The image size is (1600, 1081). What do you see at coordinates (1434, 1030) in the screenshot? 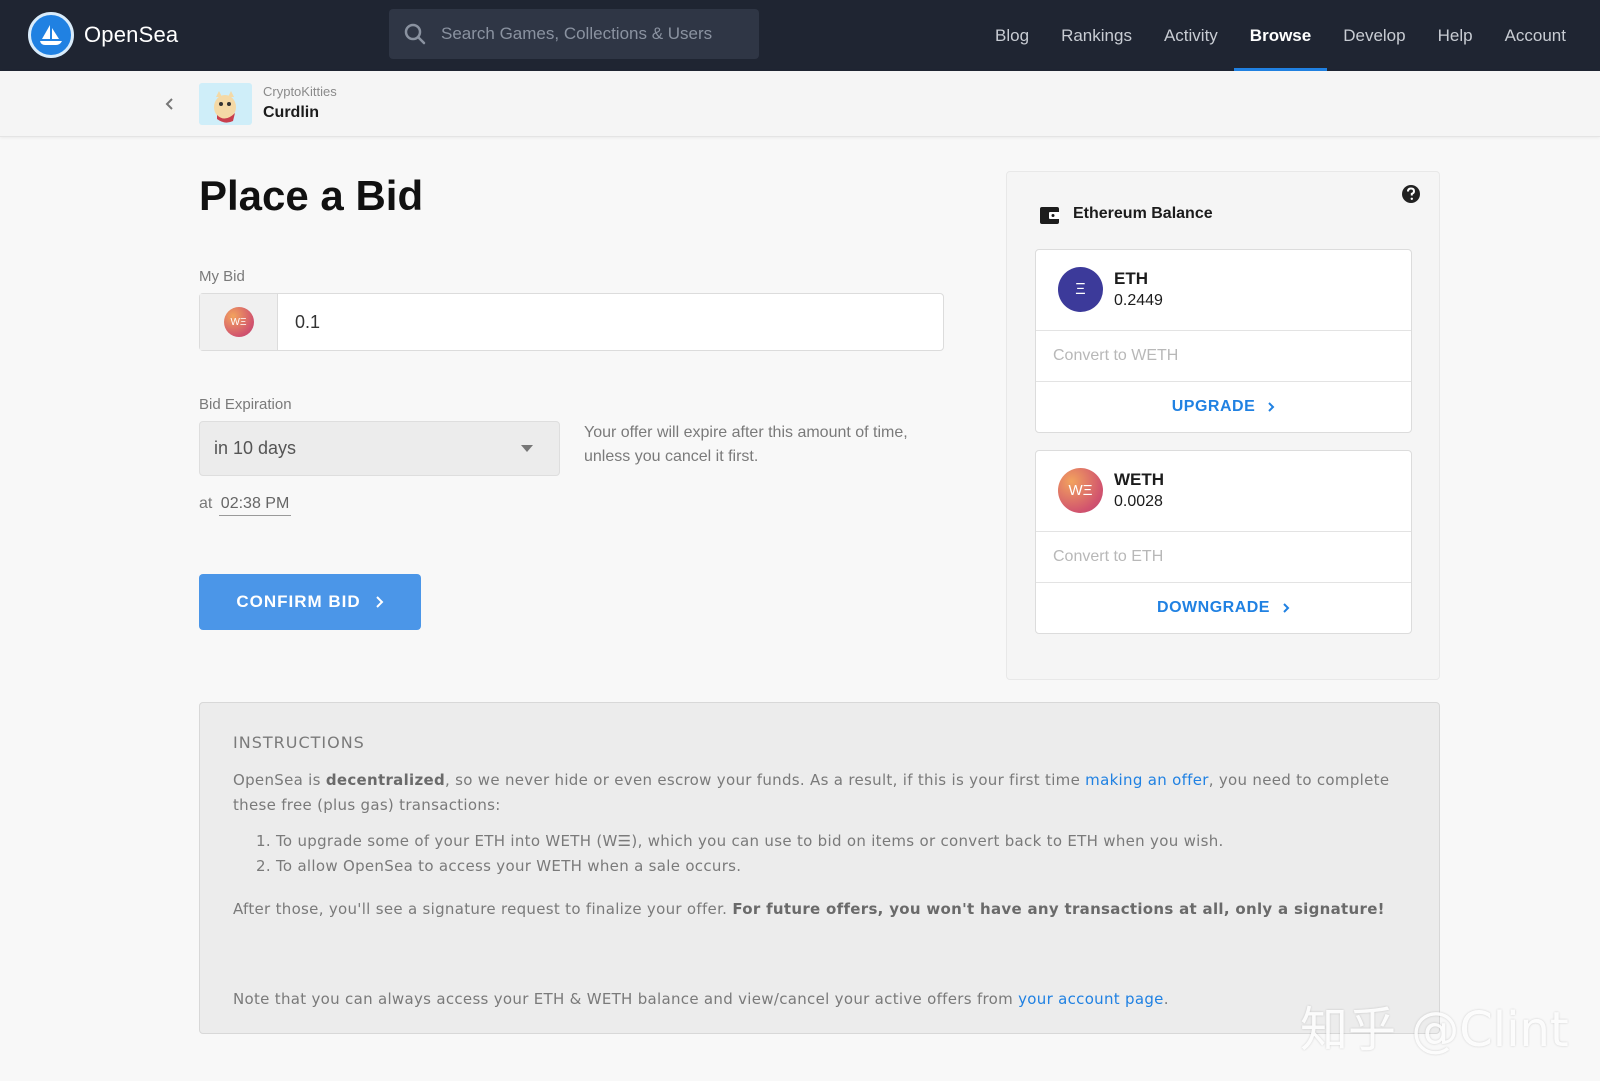
I see `watermark: 知乎 @Clint` at bounding box center [1434, 1030].